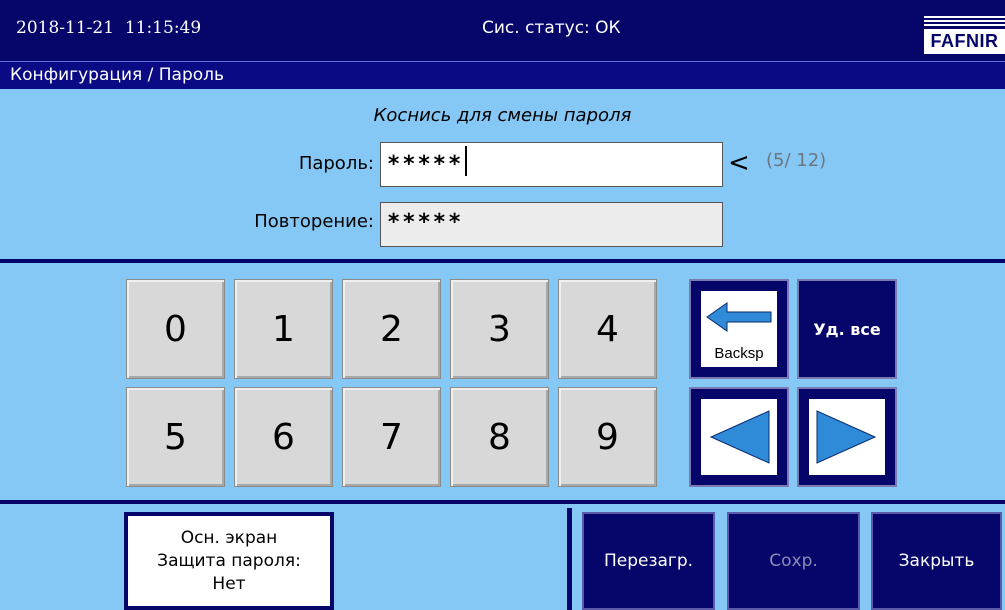 The height and width of the screenshot is (610, 1005). Describe the element at coordinates (425, 222) in the screenshot. I see `repeat-value: *****` at that location.